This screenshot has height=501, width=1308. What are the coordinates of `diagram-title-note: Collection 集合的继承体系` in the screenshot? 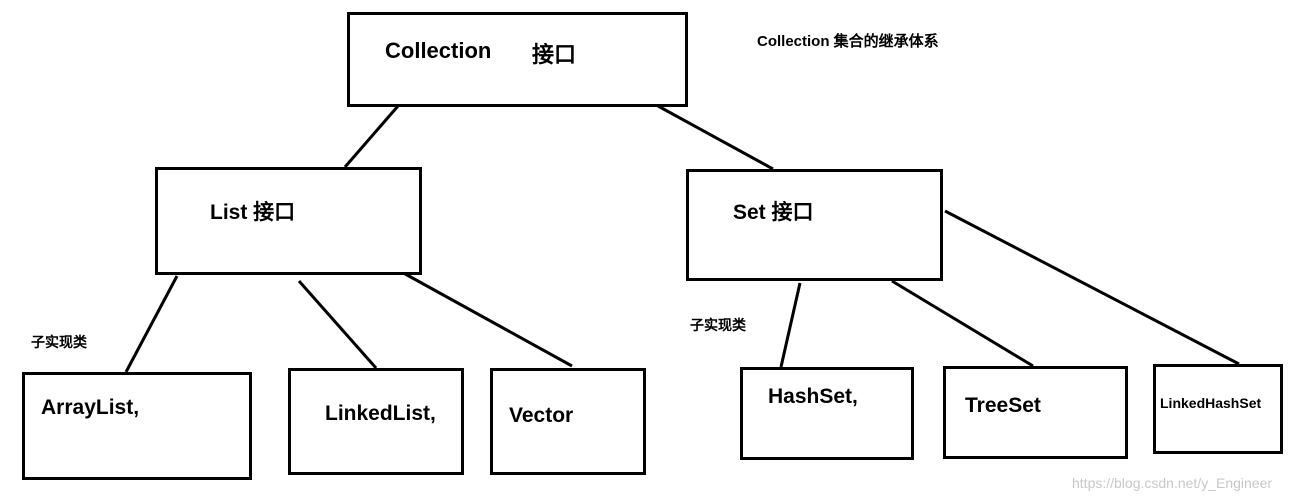 It's located at (848, 41).